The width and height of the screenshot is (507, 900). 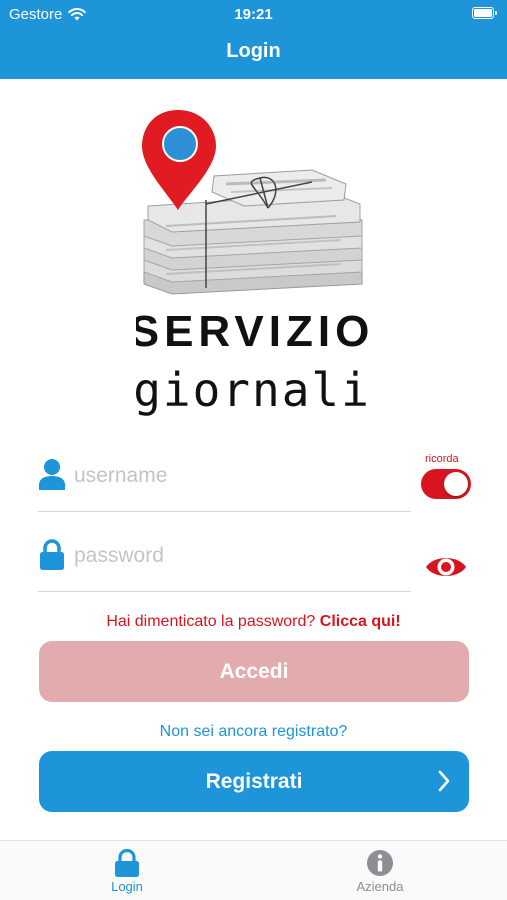 I want to click on register-label: Registrati, so click(x=254, y=781).